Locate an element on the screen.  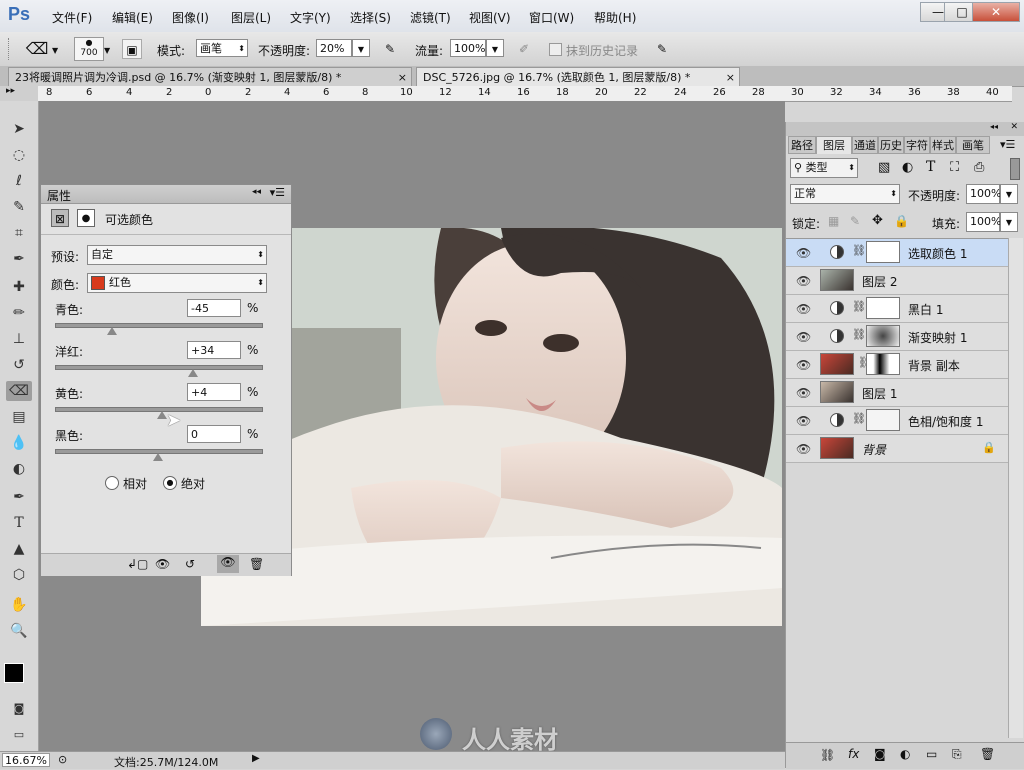
black-input: 0 is located at coordinates (214, 434).